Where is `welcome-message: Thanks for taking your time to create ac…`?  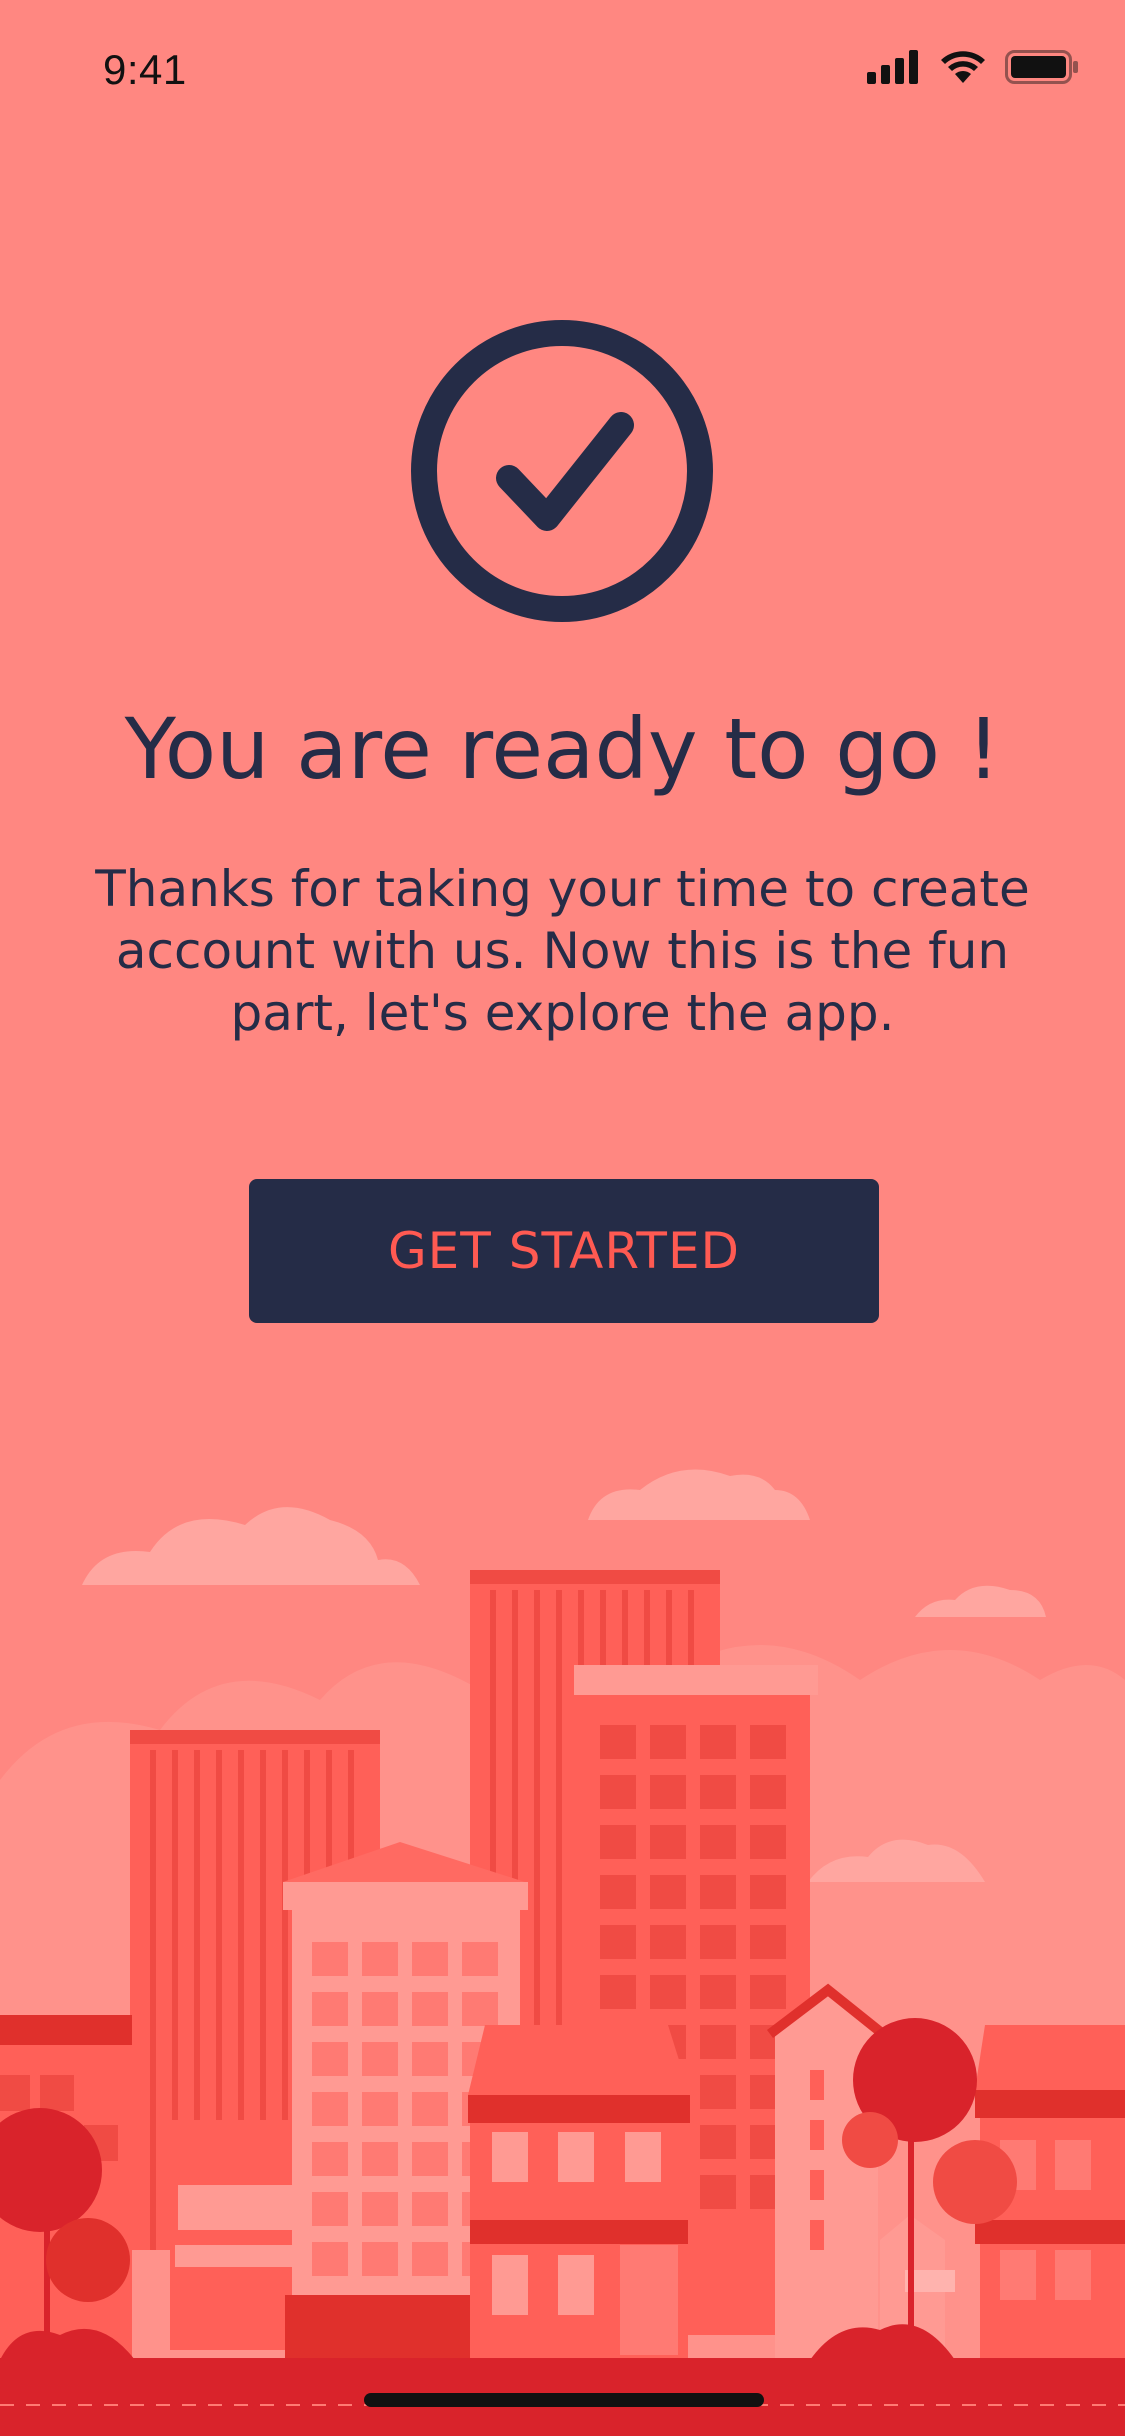 welcome-message: Thanks for taking your time to create ac… is located at coordinates (562, 951).